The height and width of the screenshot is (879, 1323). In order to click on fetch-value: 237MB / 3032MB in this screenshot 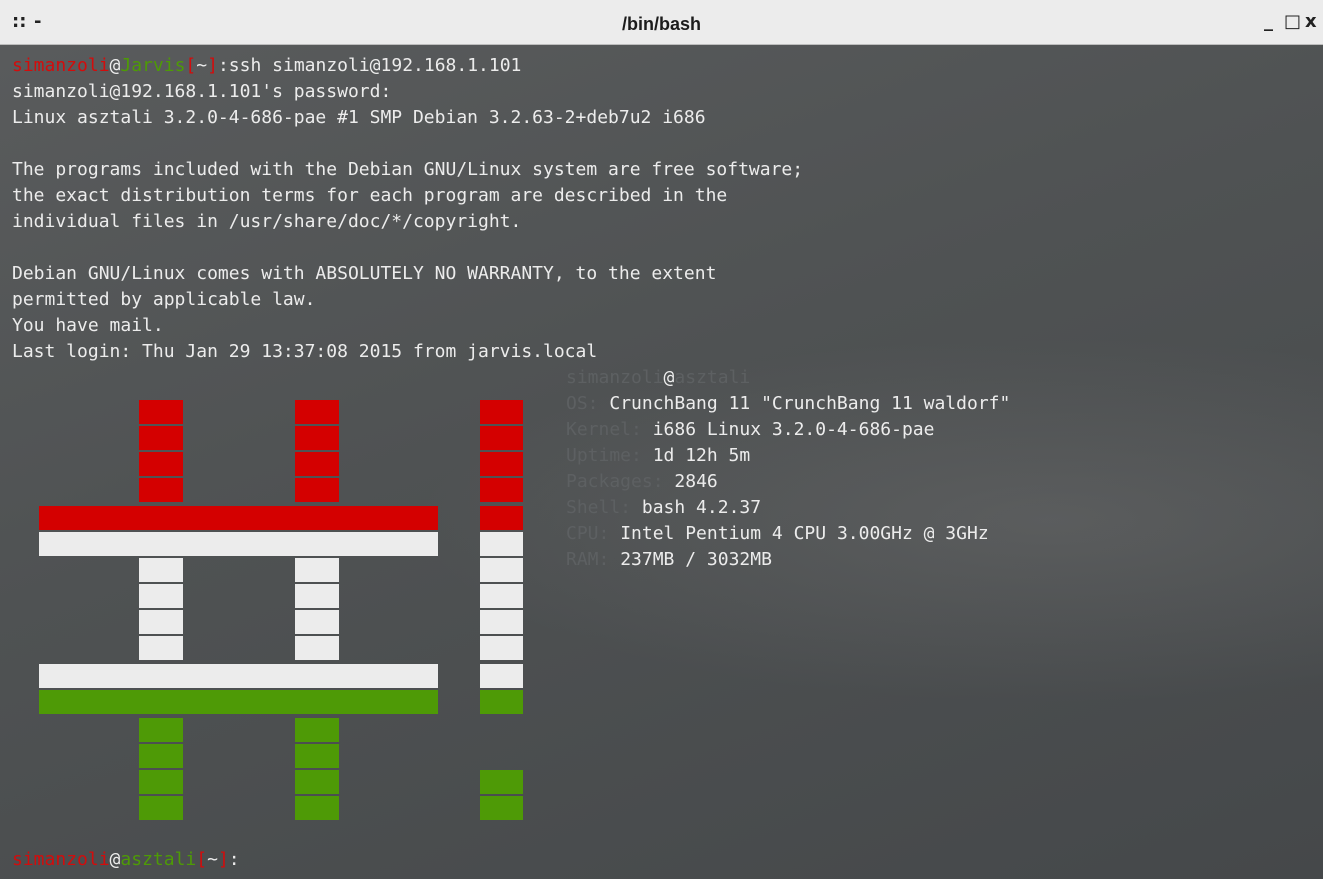, I will do `click(696, 559)`.